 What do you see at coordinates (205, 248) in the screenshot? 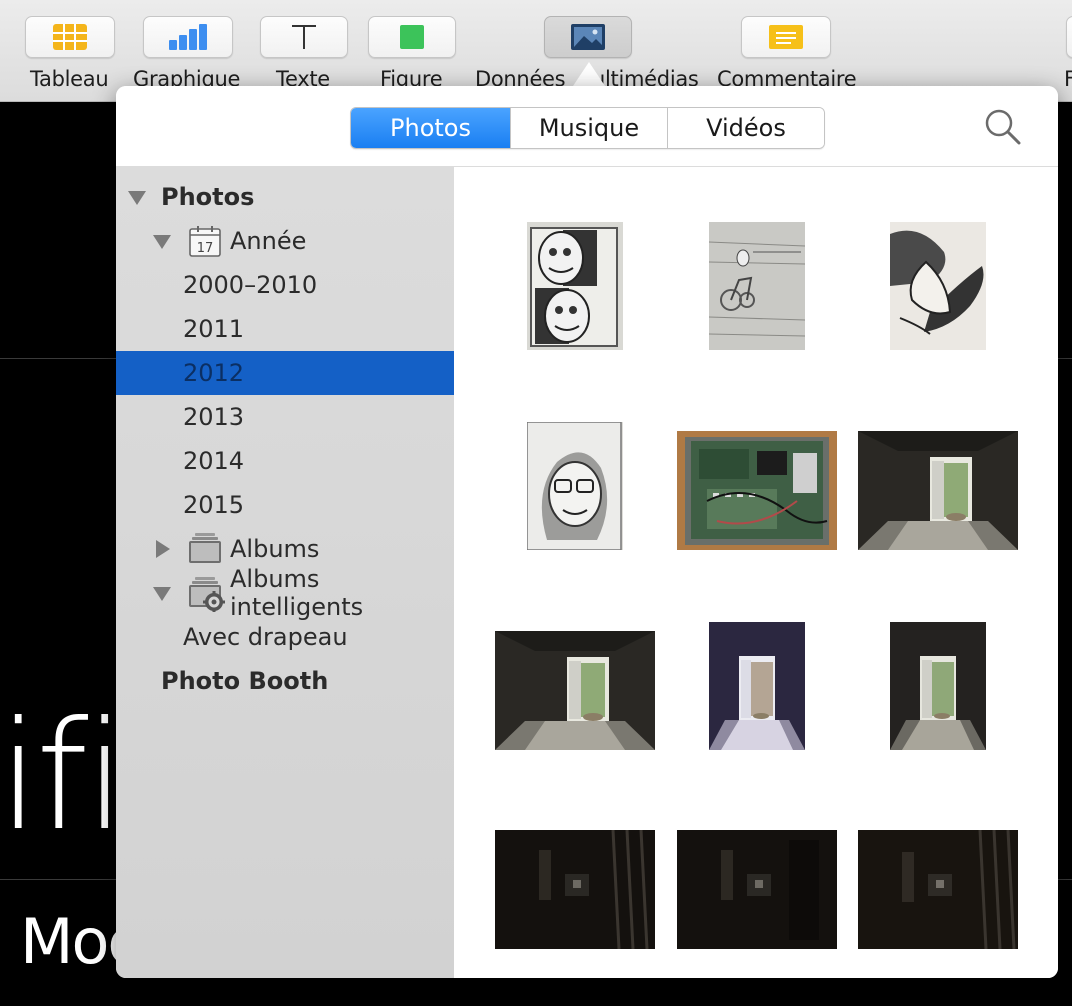
I see `calendar-day: 17` at bounding box center [205, 248].